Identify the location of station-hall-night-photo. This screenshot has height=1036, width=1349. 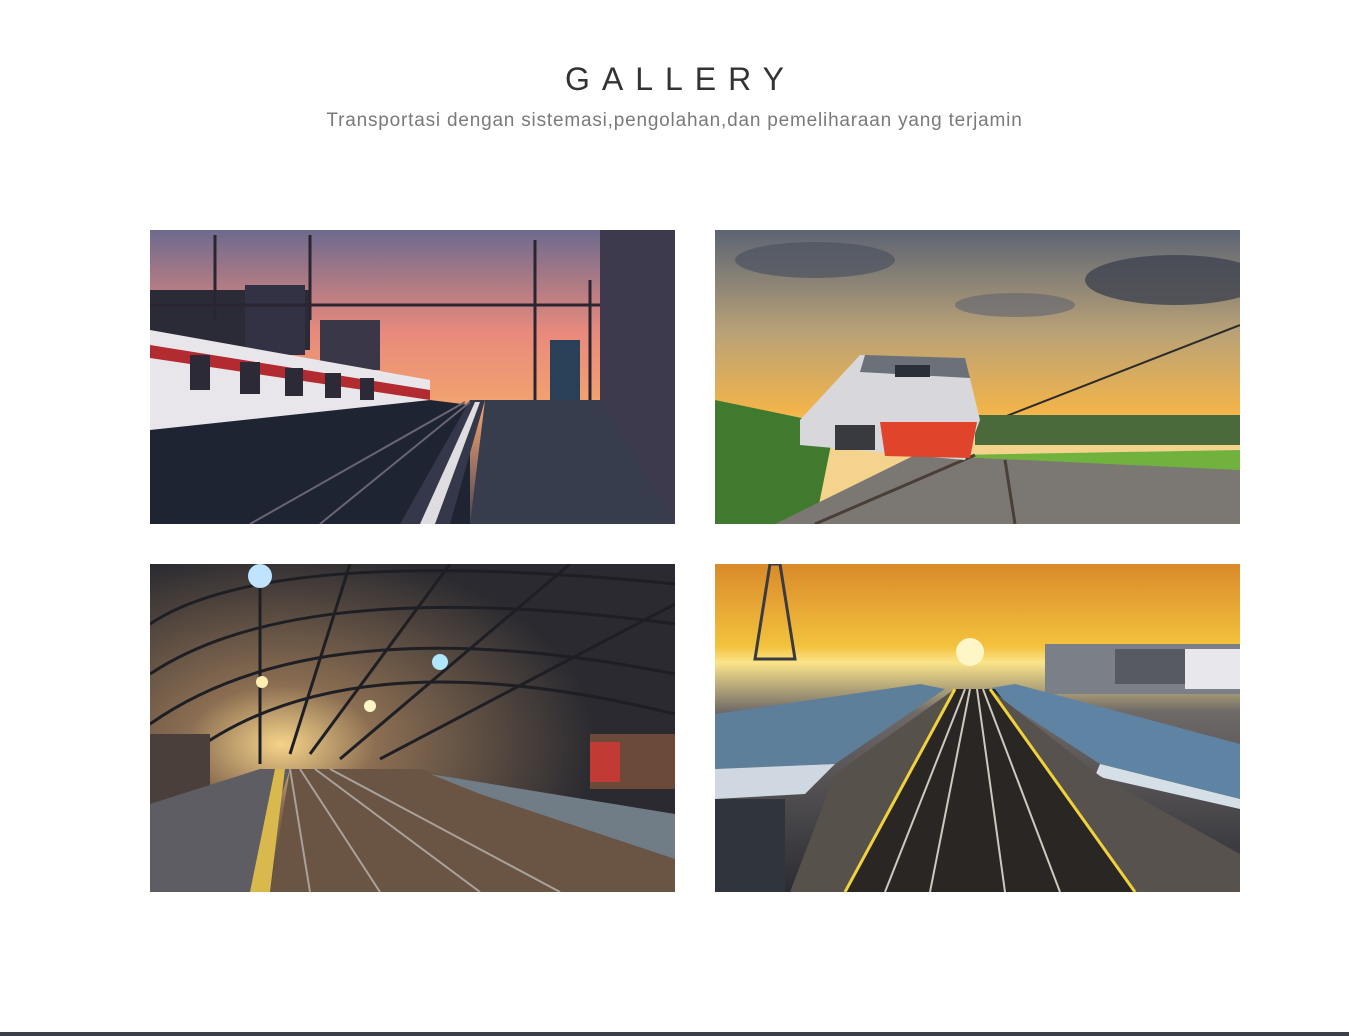
(412, 728).